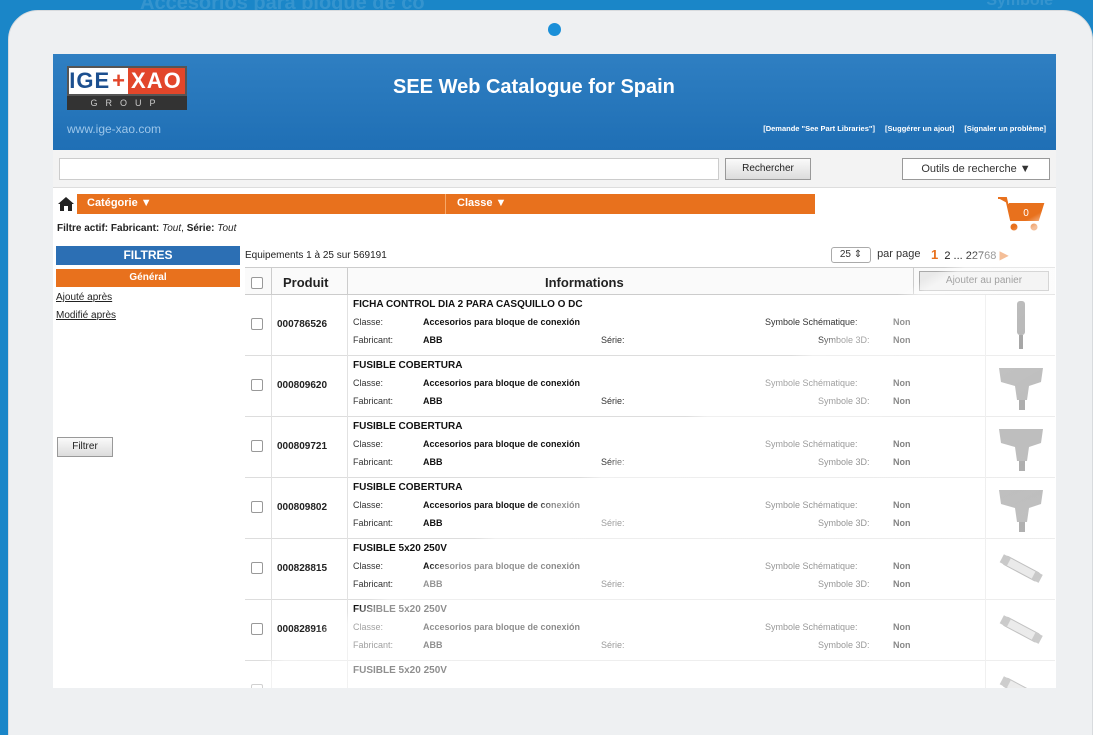 This screenshot has height=735, width=1093. I want to click on page-last: 22768, so click(981, 256).